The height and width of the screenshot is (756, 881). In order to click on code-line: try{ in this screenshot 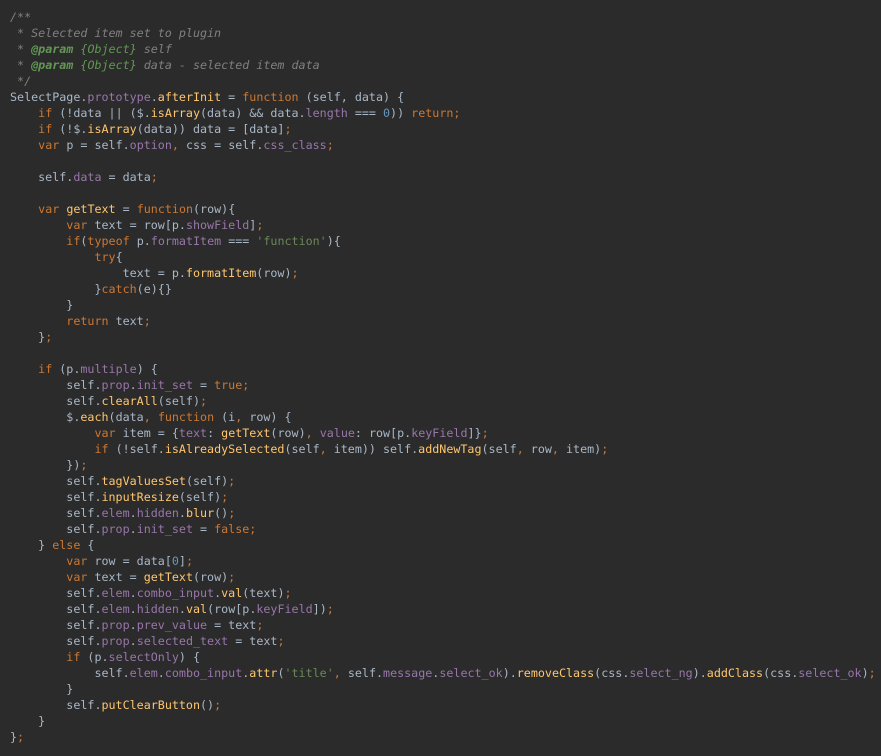, I will do `click(445, 257)`.